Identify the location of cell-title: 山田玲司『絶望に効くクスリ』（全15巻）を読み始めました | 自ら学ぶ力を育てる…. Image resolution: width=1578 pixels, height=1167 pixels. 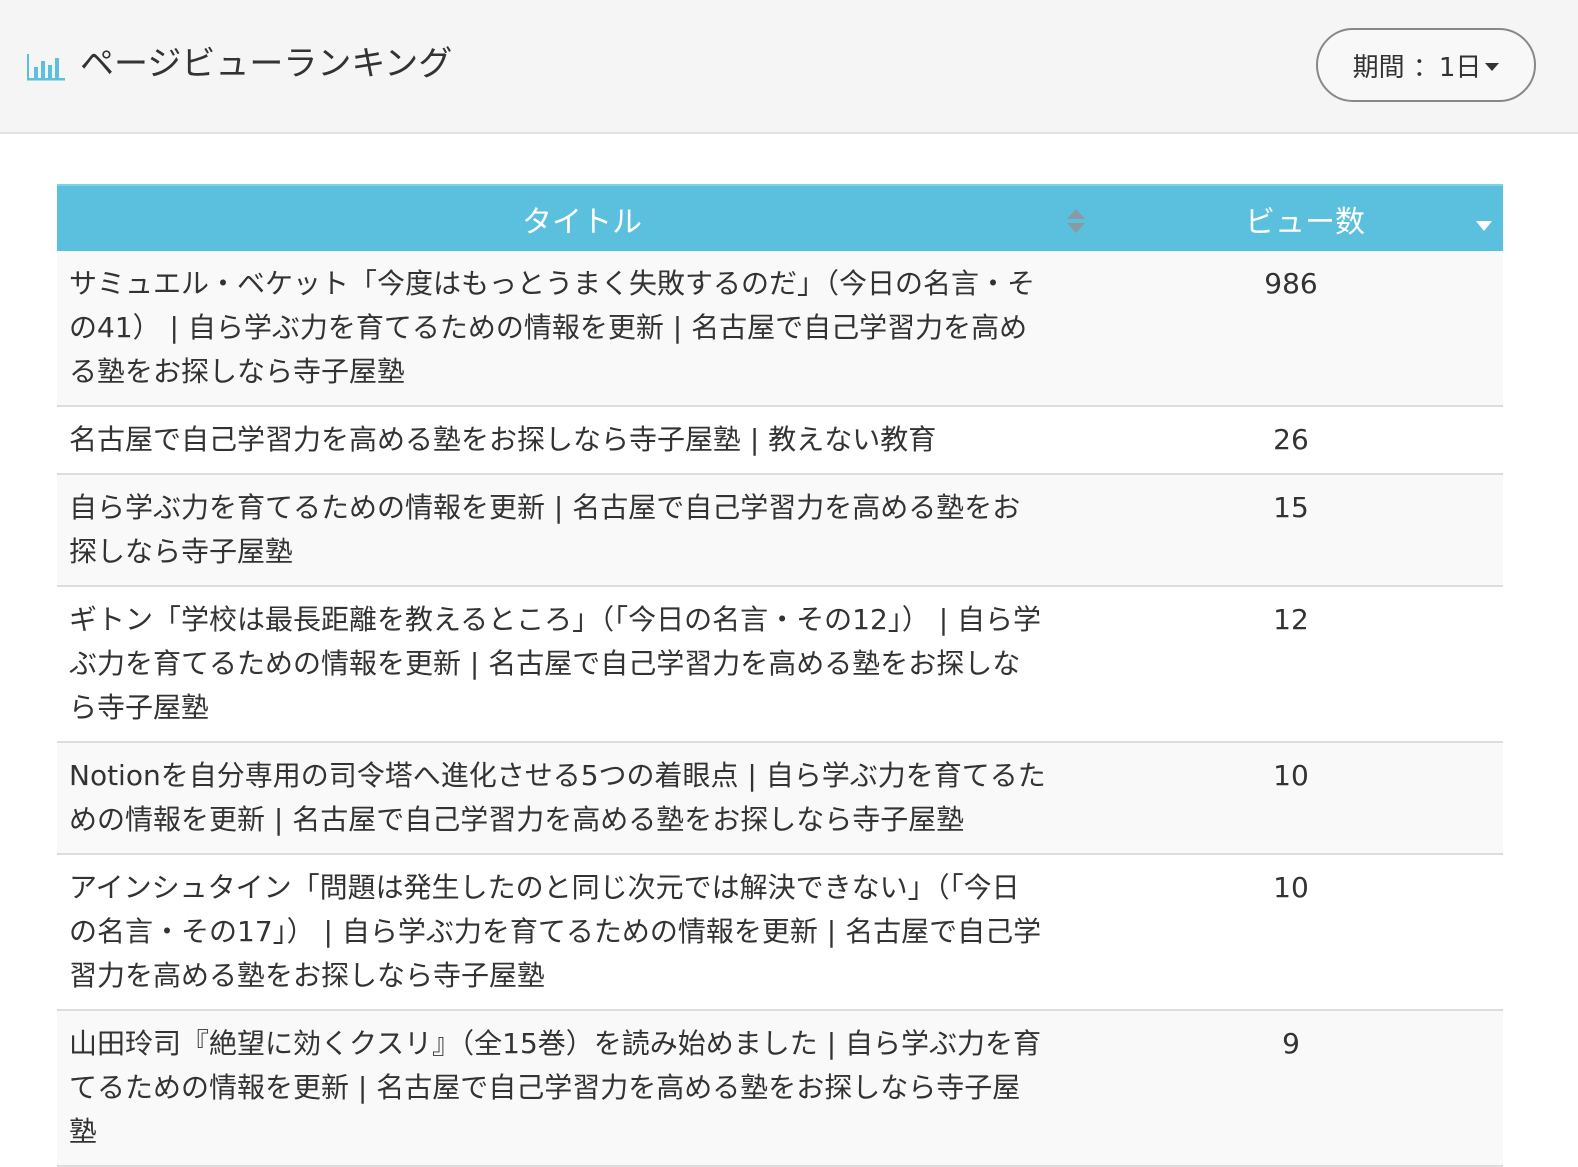
(582, 1088).